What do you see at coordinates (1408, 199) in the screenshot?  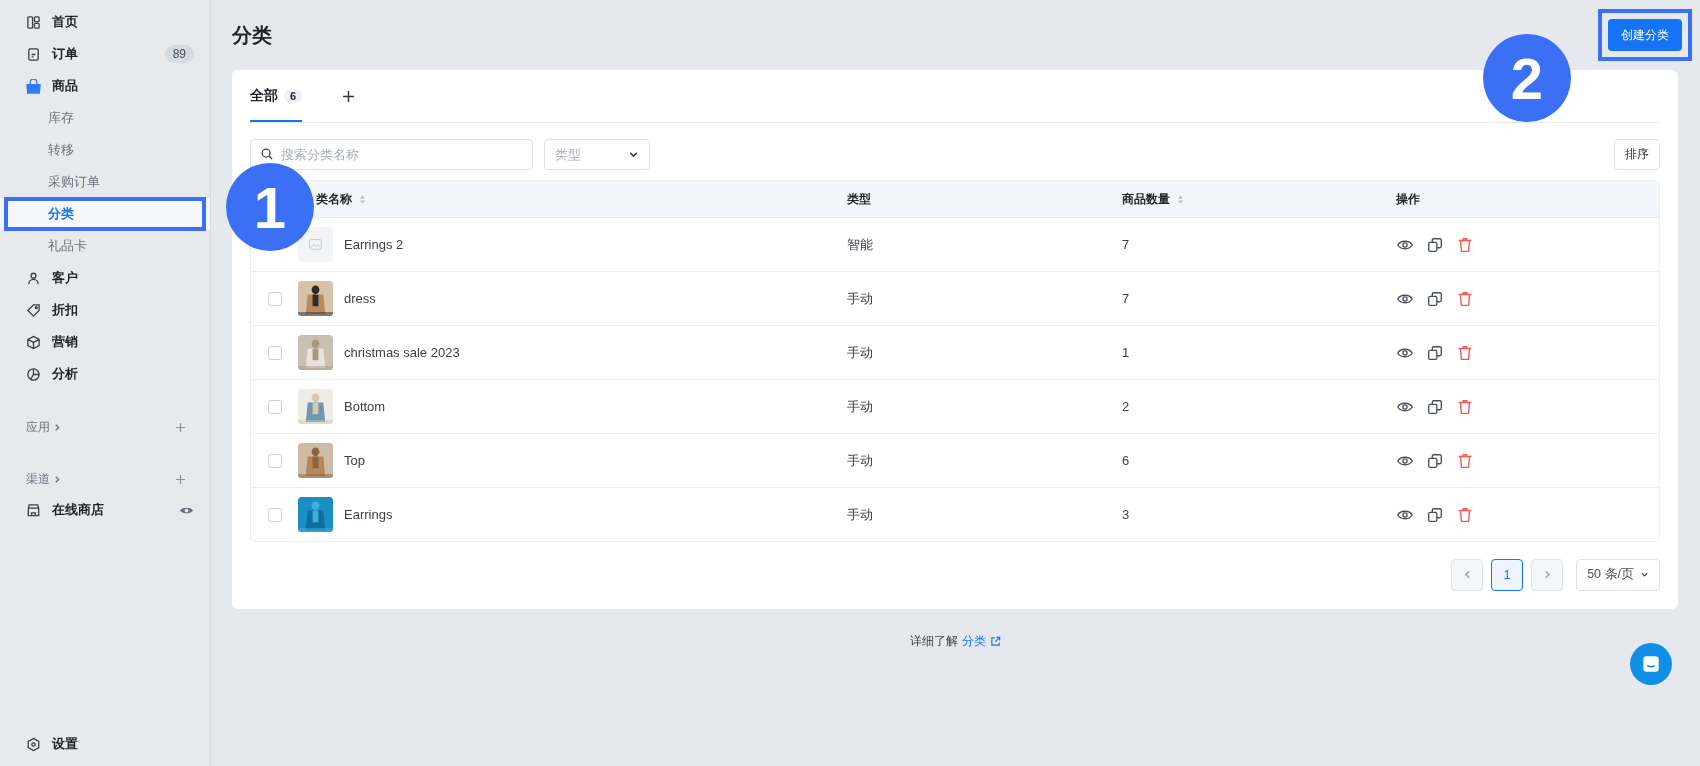 I see `column-header: 操作` at bounding box center [1408, 199].